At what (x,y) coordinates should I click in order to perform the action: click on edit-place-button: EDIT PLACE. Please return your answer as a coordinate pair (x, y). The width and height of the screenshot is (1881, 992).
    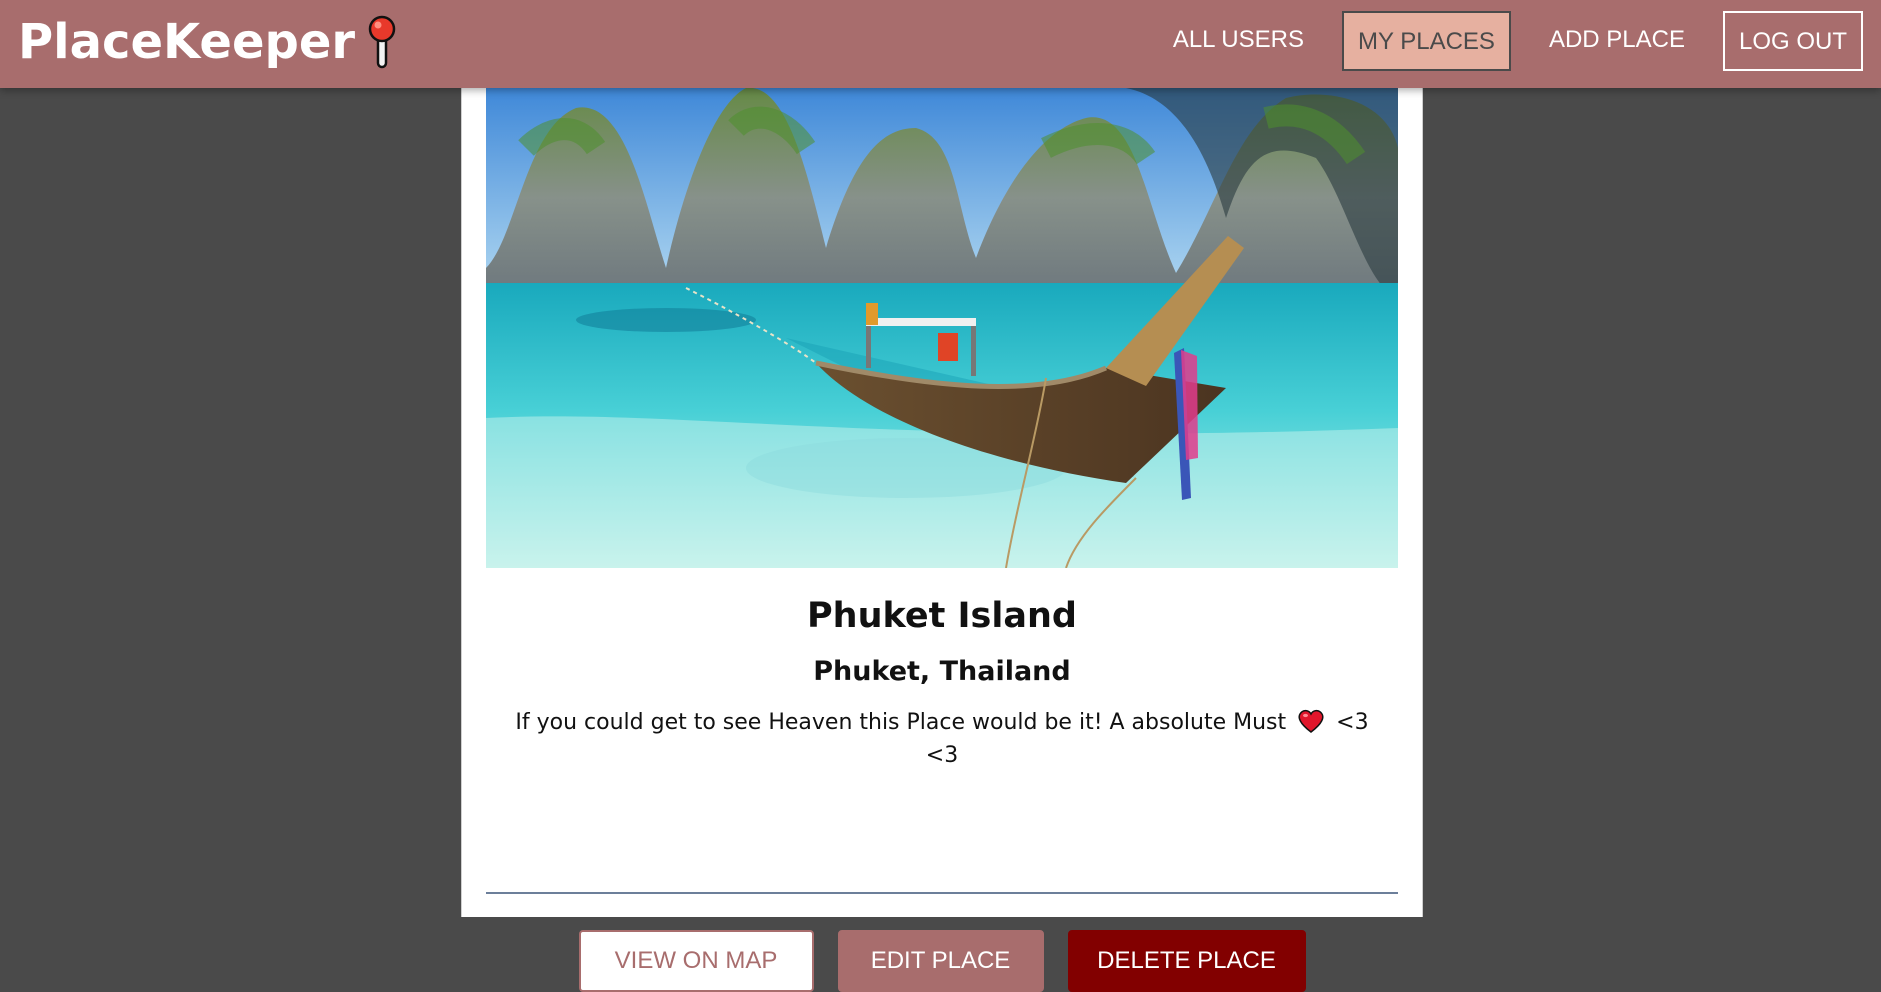
    Looking at the image, I should click on (940, 961).